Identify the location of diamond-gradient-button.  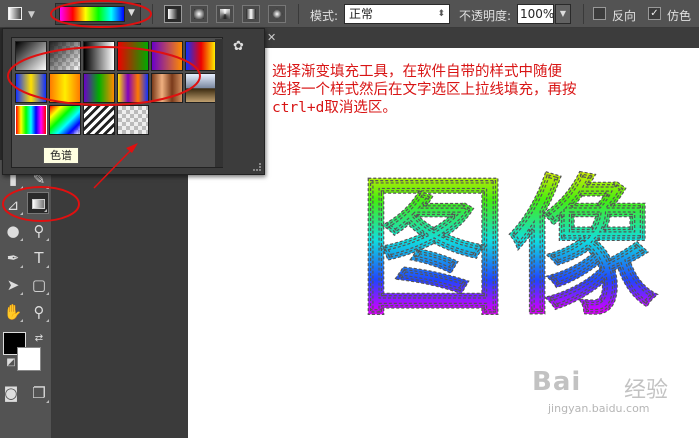
(277, 14).